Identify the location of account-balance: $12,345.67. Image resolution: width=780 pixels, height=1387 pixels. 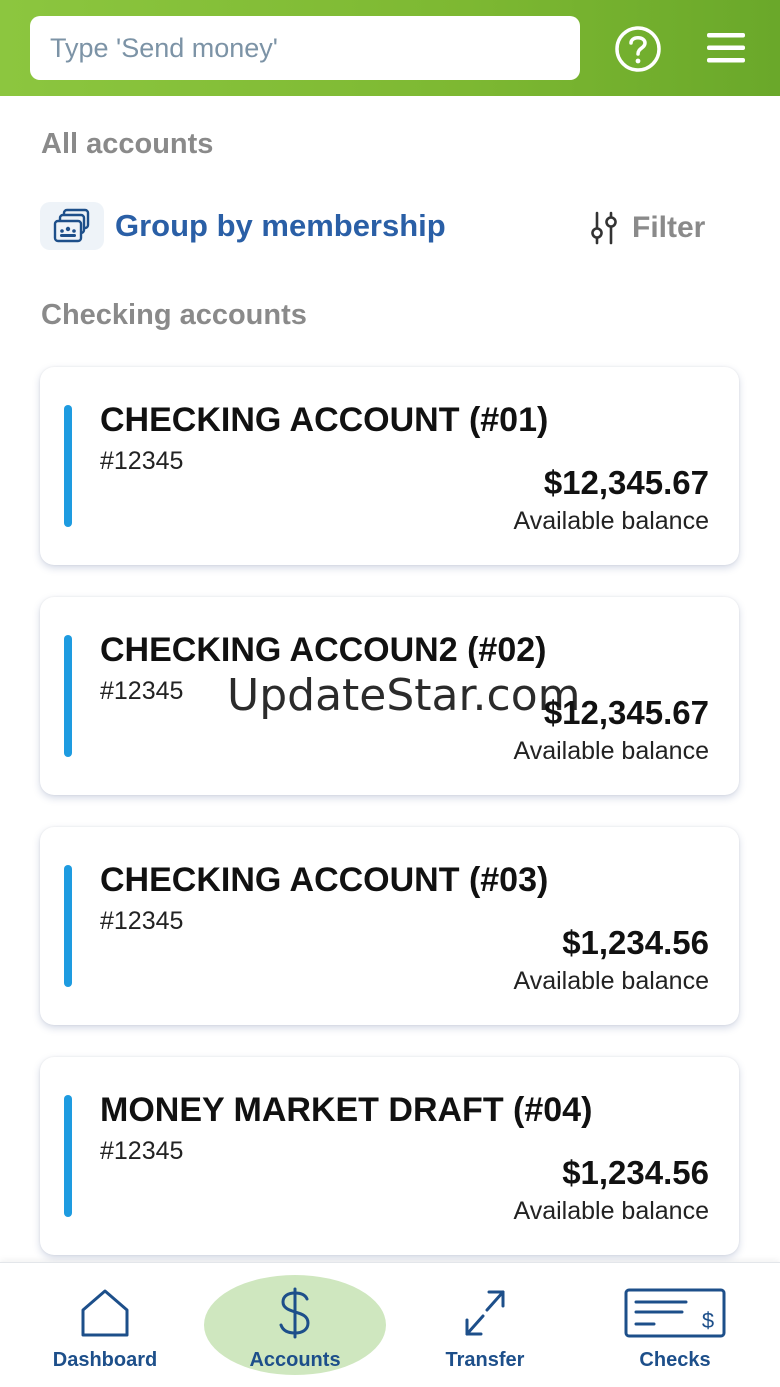
(626, 482).